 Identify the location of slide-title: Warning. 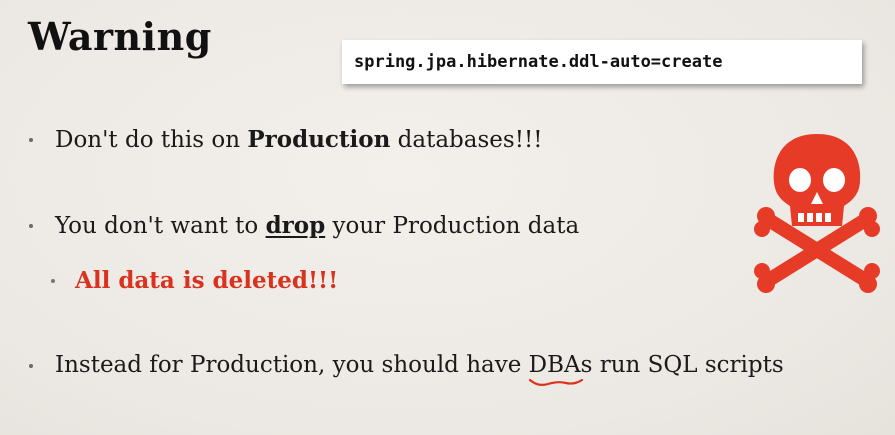
(120, 36).